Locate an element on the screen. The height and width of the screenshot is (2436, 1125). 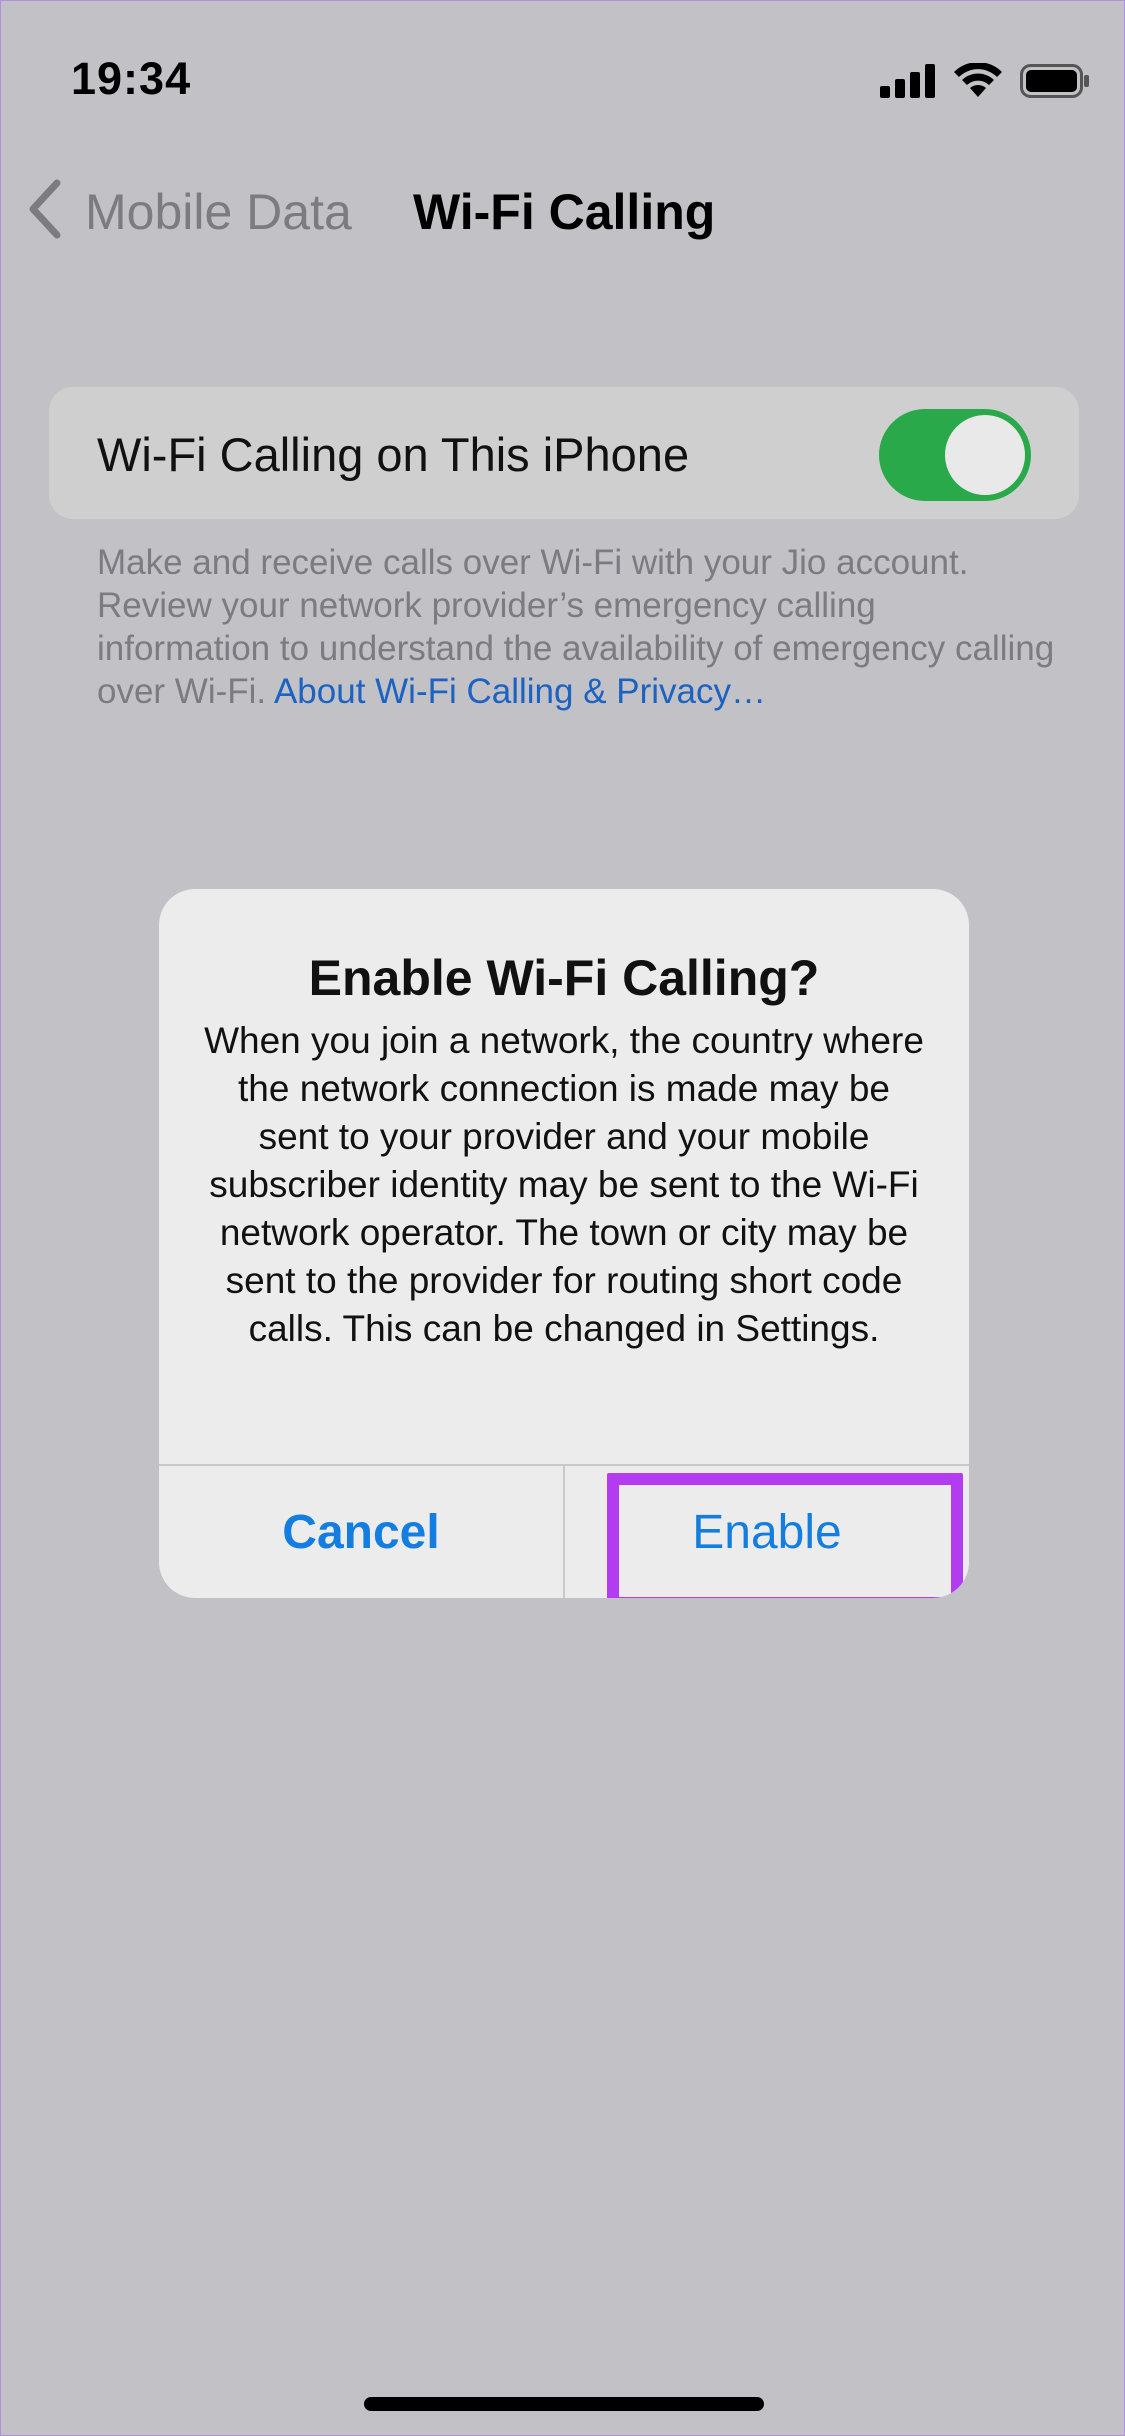
home-indicator is located at coordinates (564, 2404).